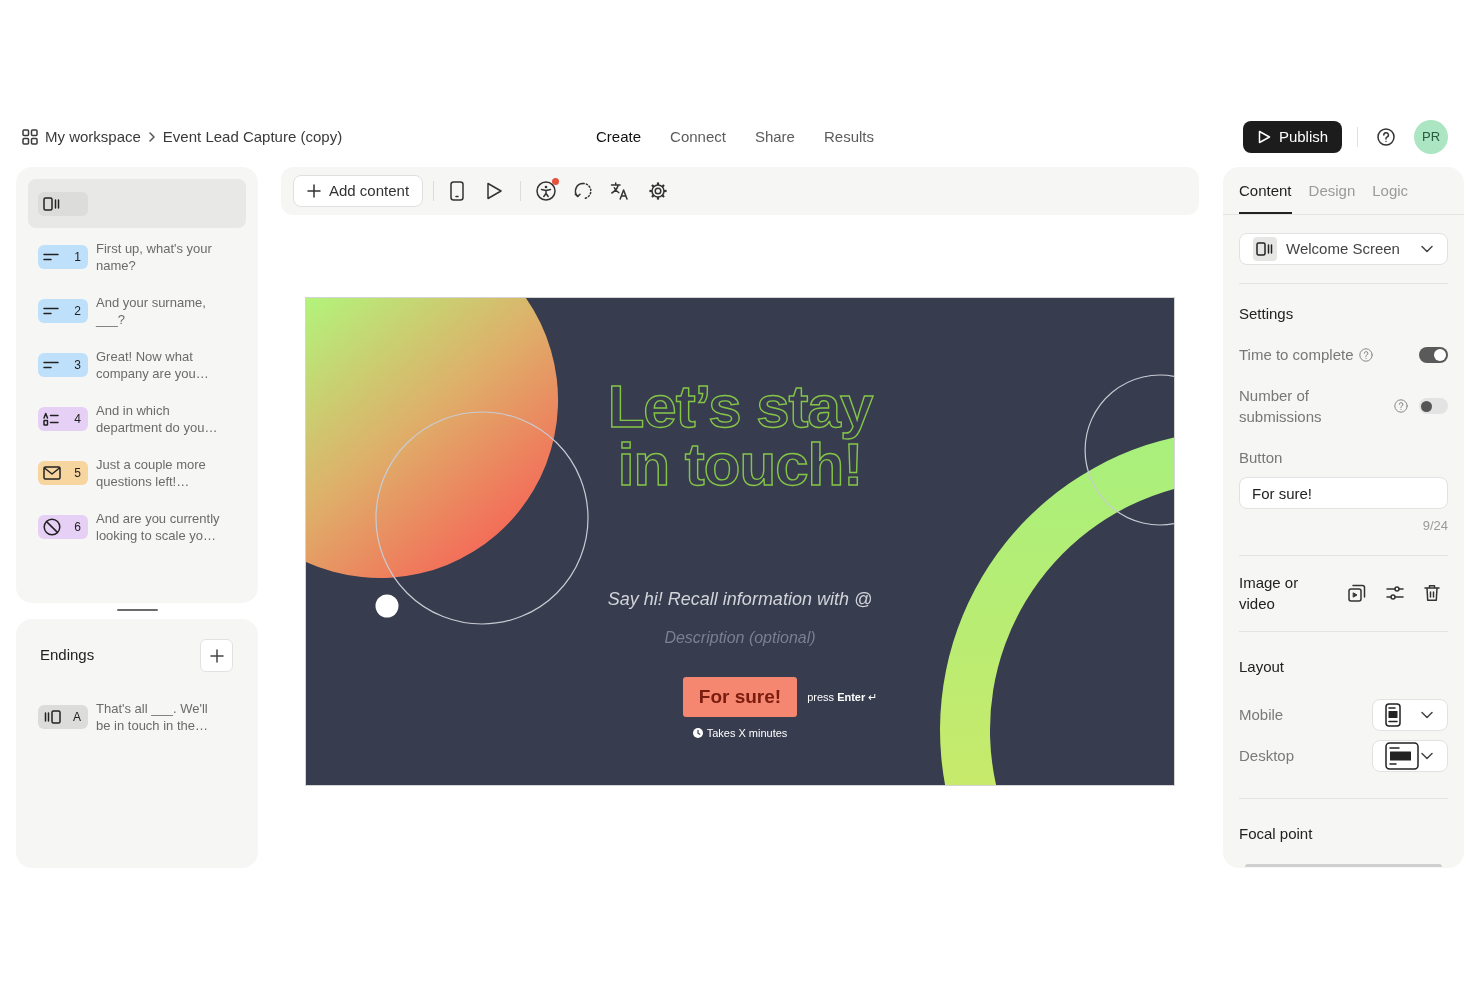 This screenshot has width=1480, height=987. I want to click on setting-label: Number of submissions, so click(1281, 406).